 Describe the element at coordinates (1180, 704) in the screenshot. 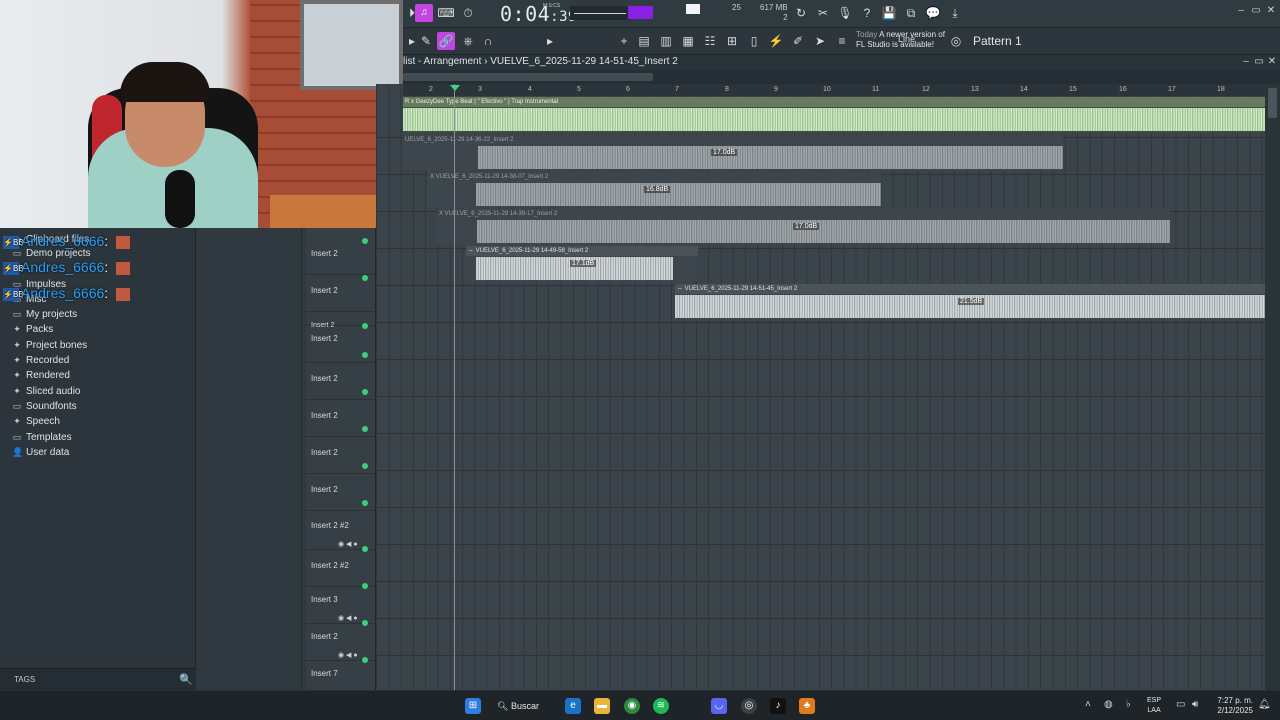

I see `network-icon: ▭` at that location.